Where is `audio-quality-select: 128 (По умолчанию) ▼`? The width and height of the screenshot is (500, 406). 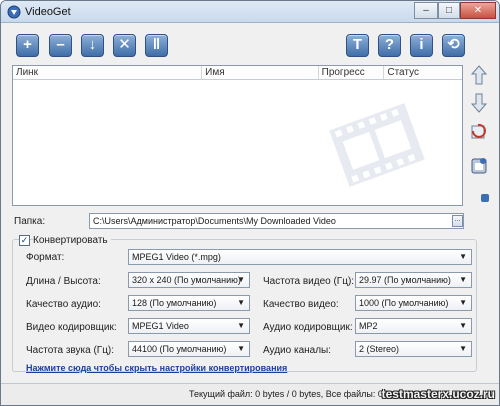 audio-quality-select: 128 (По умолчанию) ▼ is located at coordinates (189, 303).